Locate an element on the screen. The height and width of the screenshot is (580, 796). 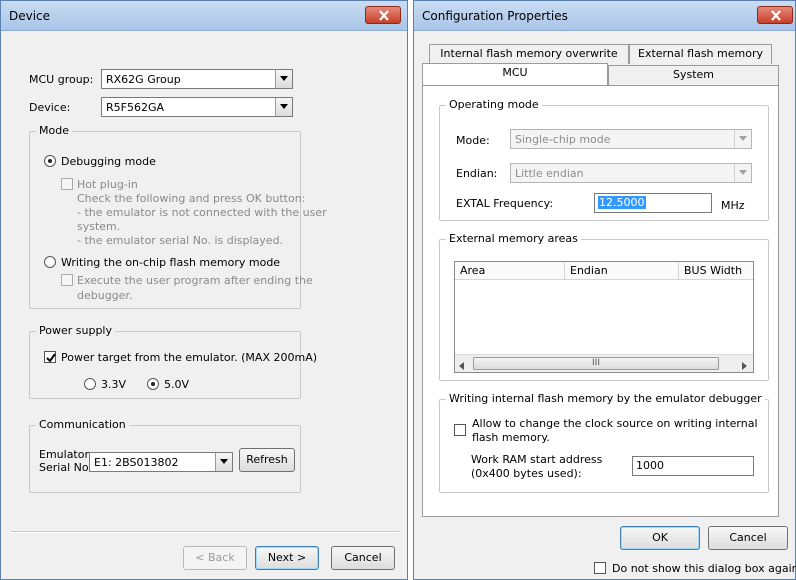
extal-frequency-input: 12.5000 is located at coordinates (653, 203).